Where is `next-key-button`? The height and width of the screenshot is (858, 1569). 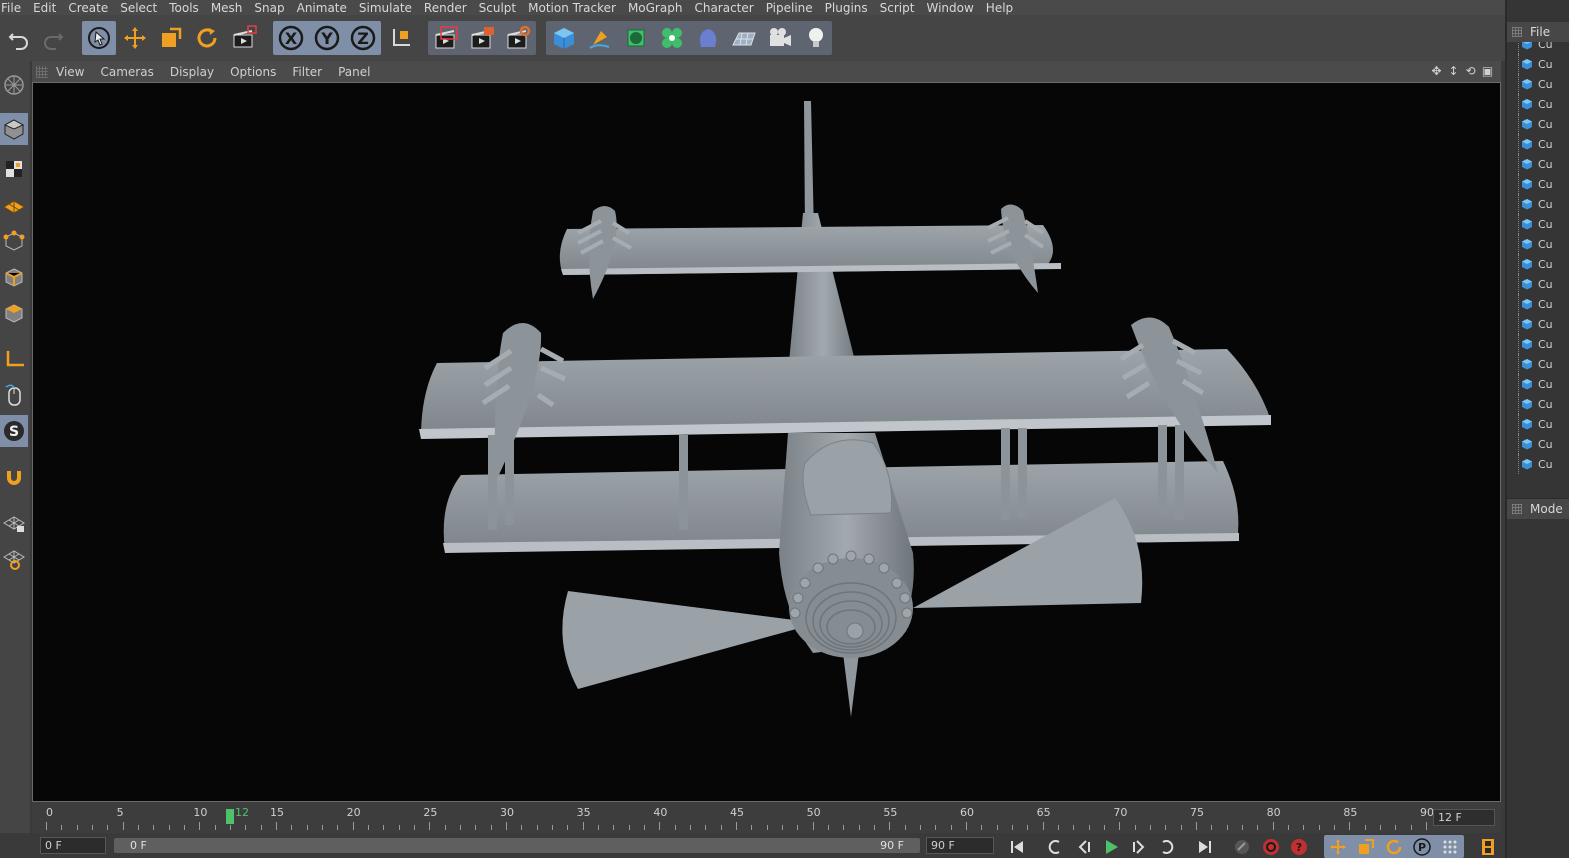
next-key-button is located at coordinates (1167, 846).